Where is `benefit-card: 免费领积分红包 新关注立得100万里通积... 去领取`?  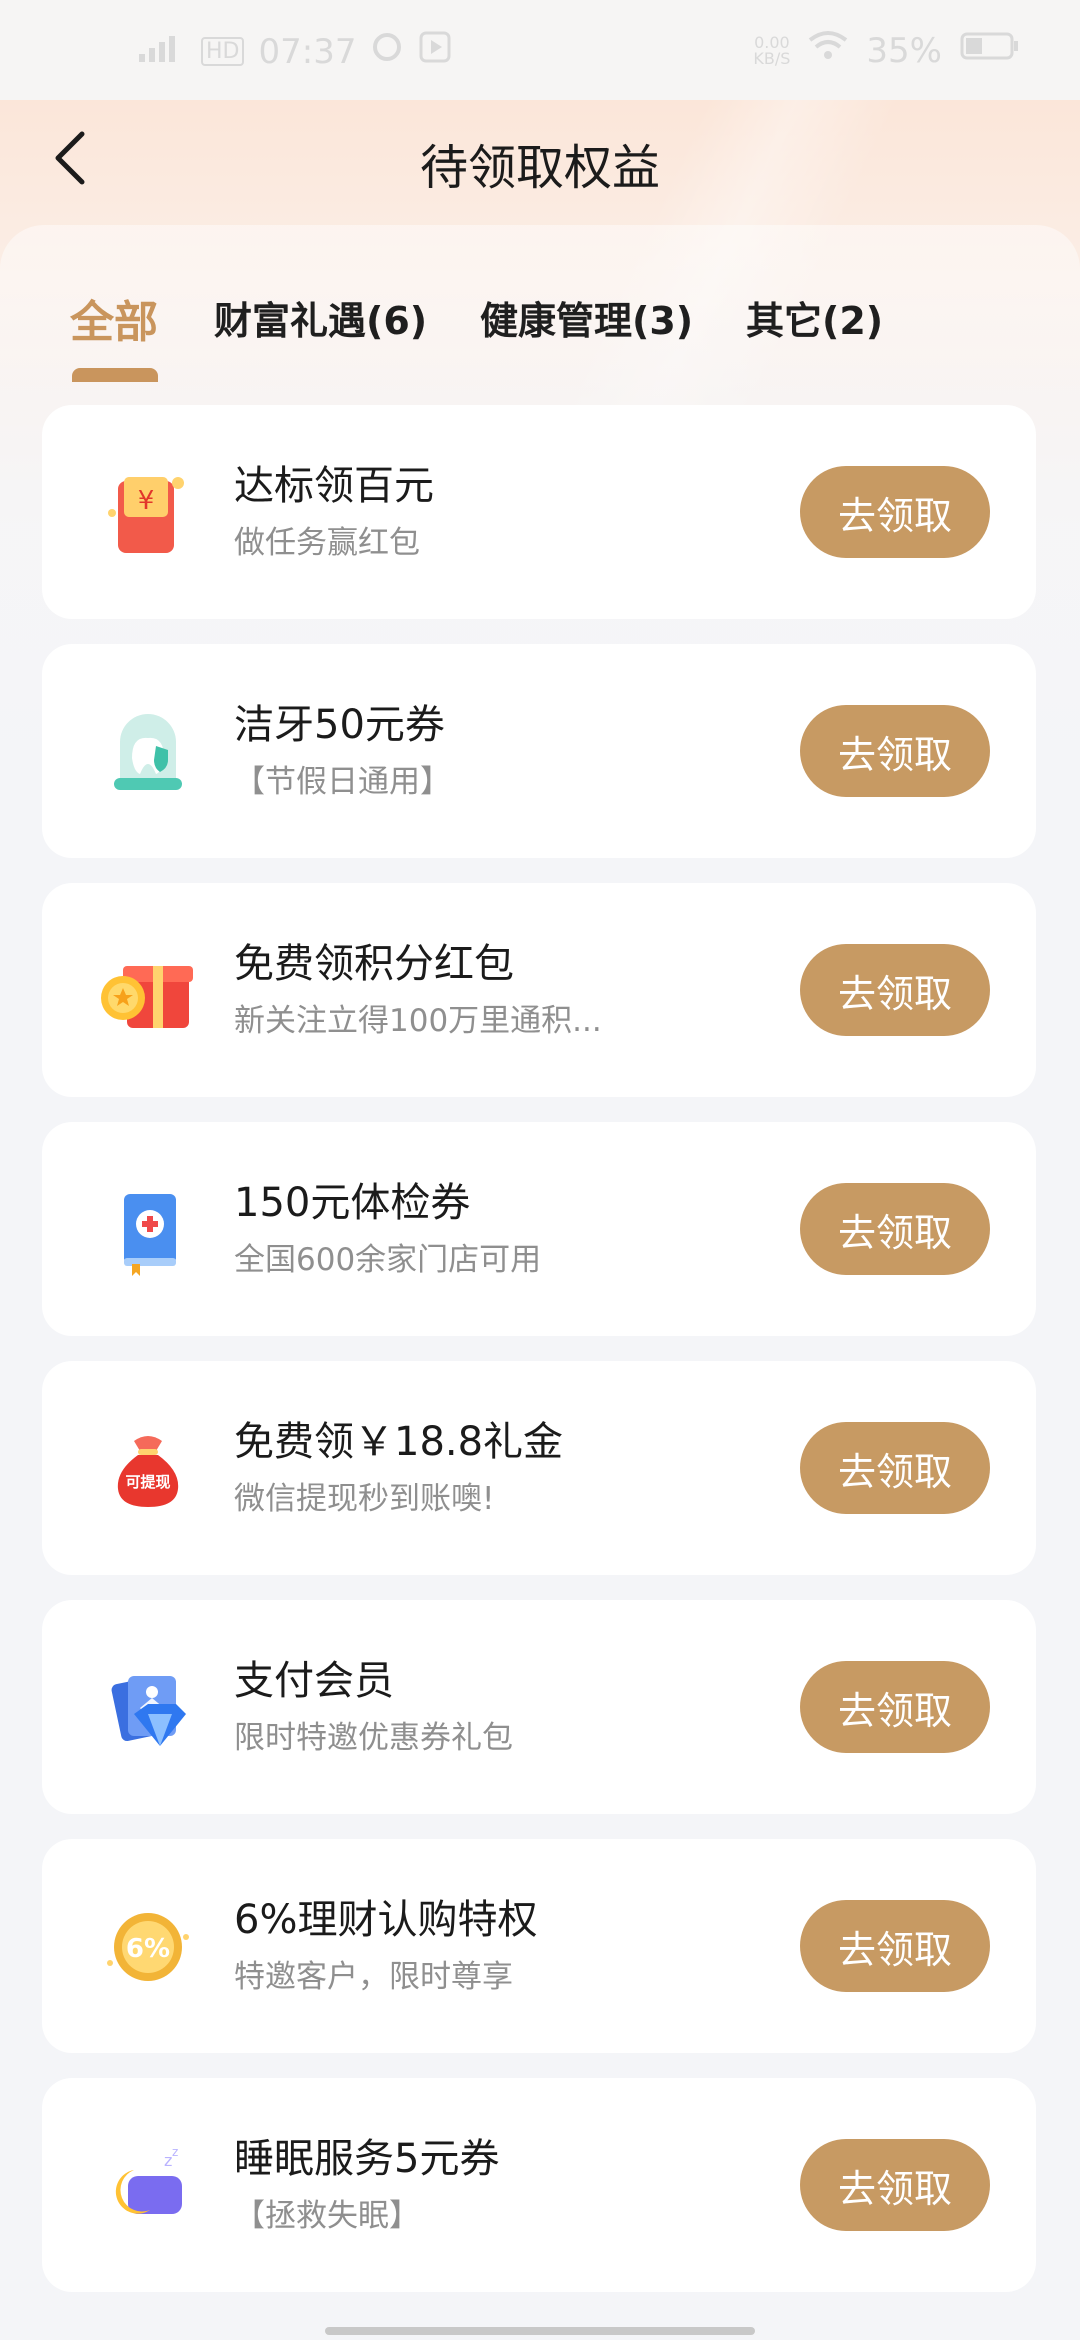 benefit-card: 免费领积分红包 新关注立得100万里通积... 去领取 is located at coordinates (539, 990).